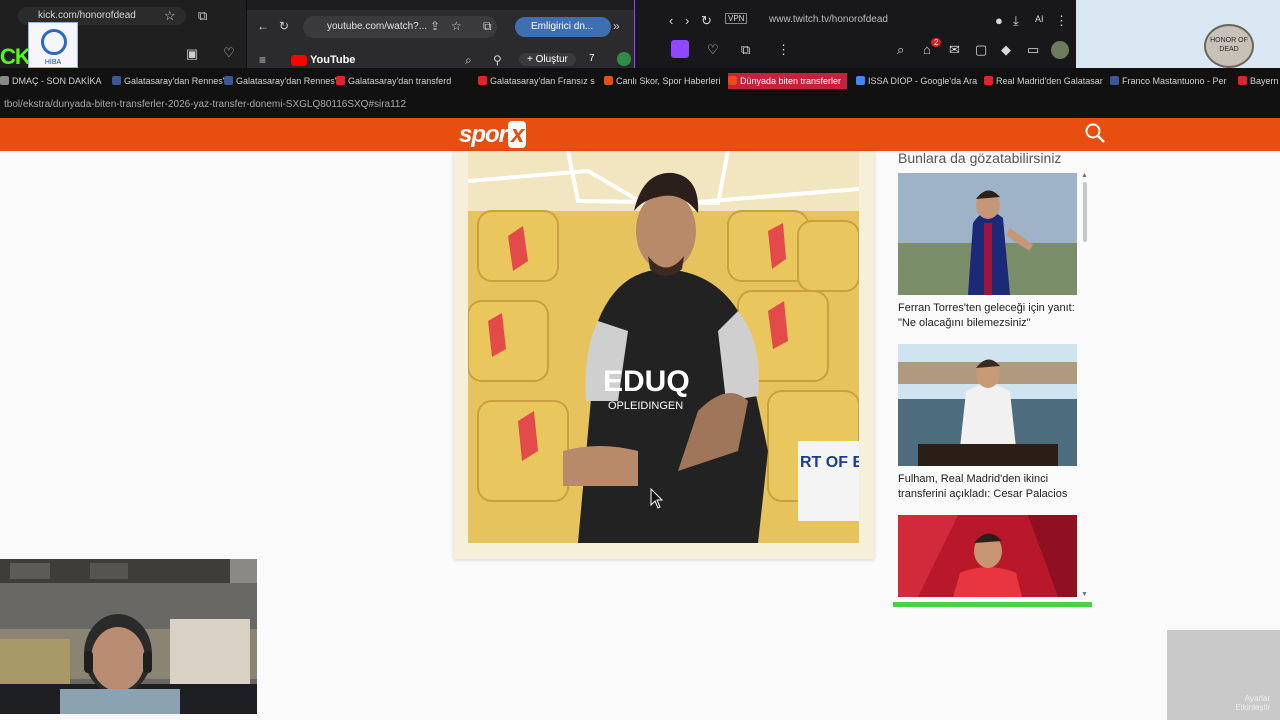 This screenshot has width=1280, height=720. What do you see at coordinates (128, 636) in the screenshot?
I see `webcam-feed` at bounding box center [128, 636].